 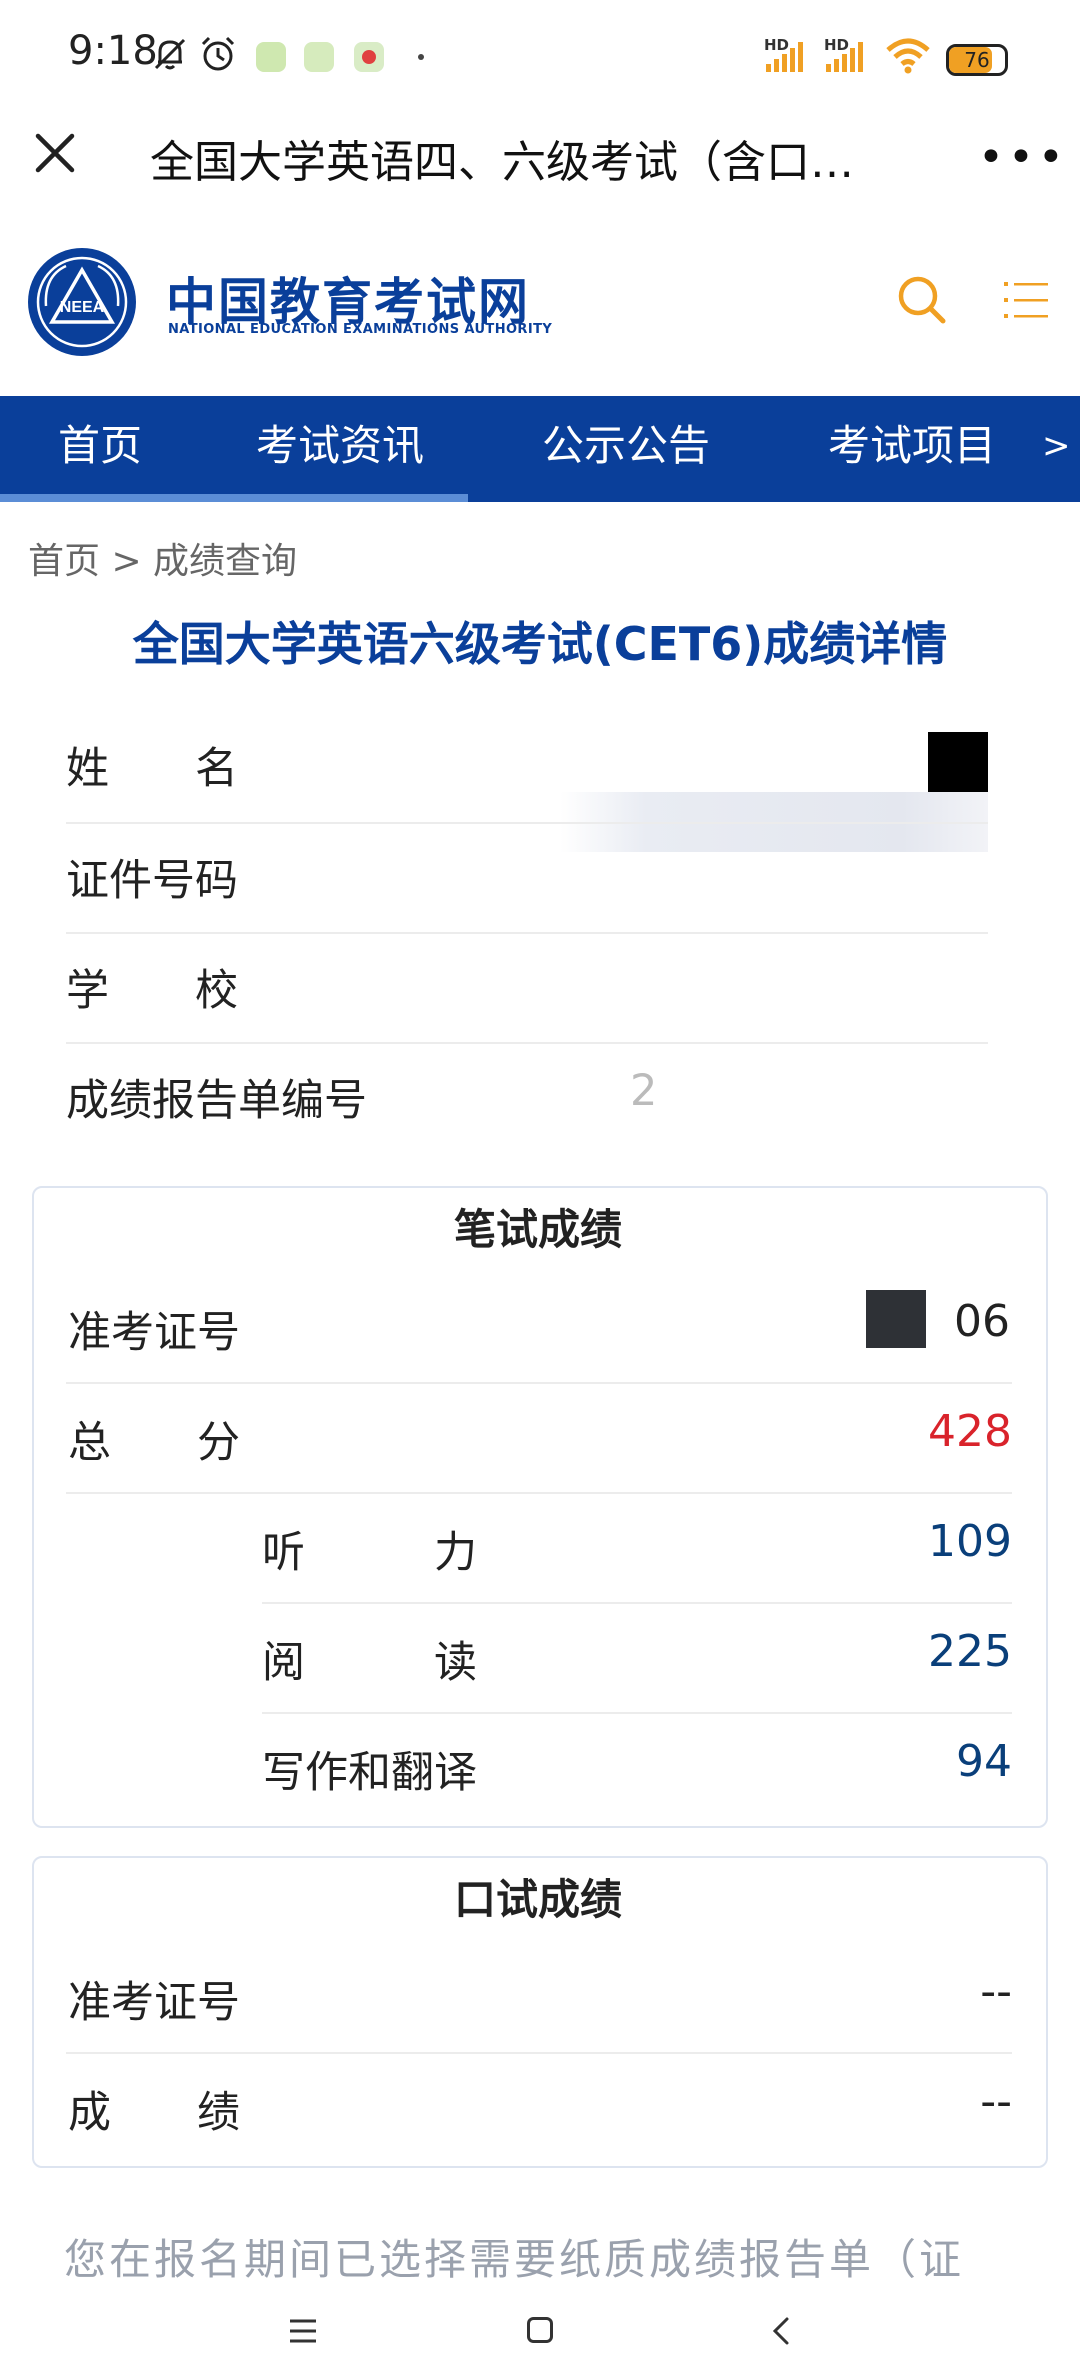 What do you see at coordinates (55, 153) in the screenshot?
I see `close-icon` at bounding box center [55, 153].